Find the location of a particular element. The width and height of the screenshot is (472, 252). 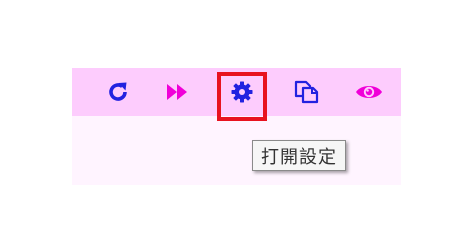

tooltip-label: 打開設定 is located at coordinates (299, 157).